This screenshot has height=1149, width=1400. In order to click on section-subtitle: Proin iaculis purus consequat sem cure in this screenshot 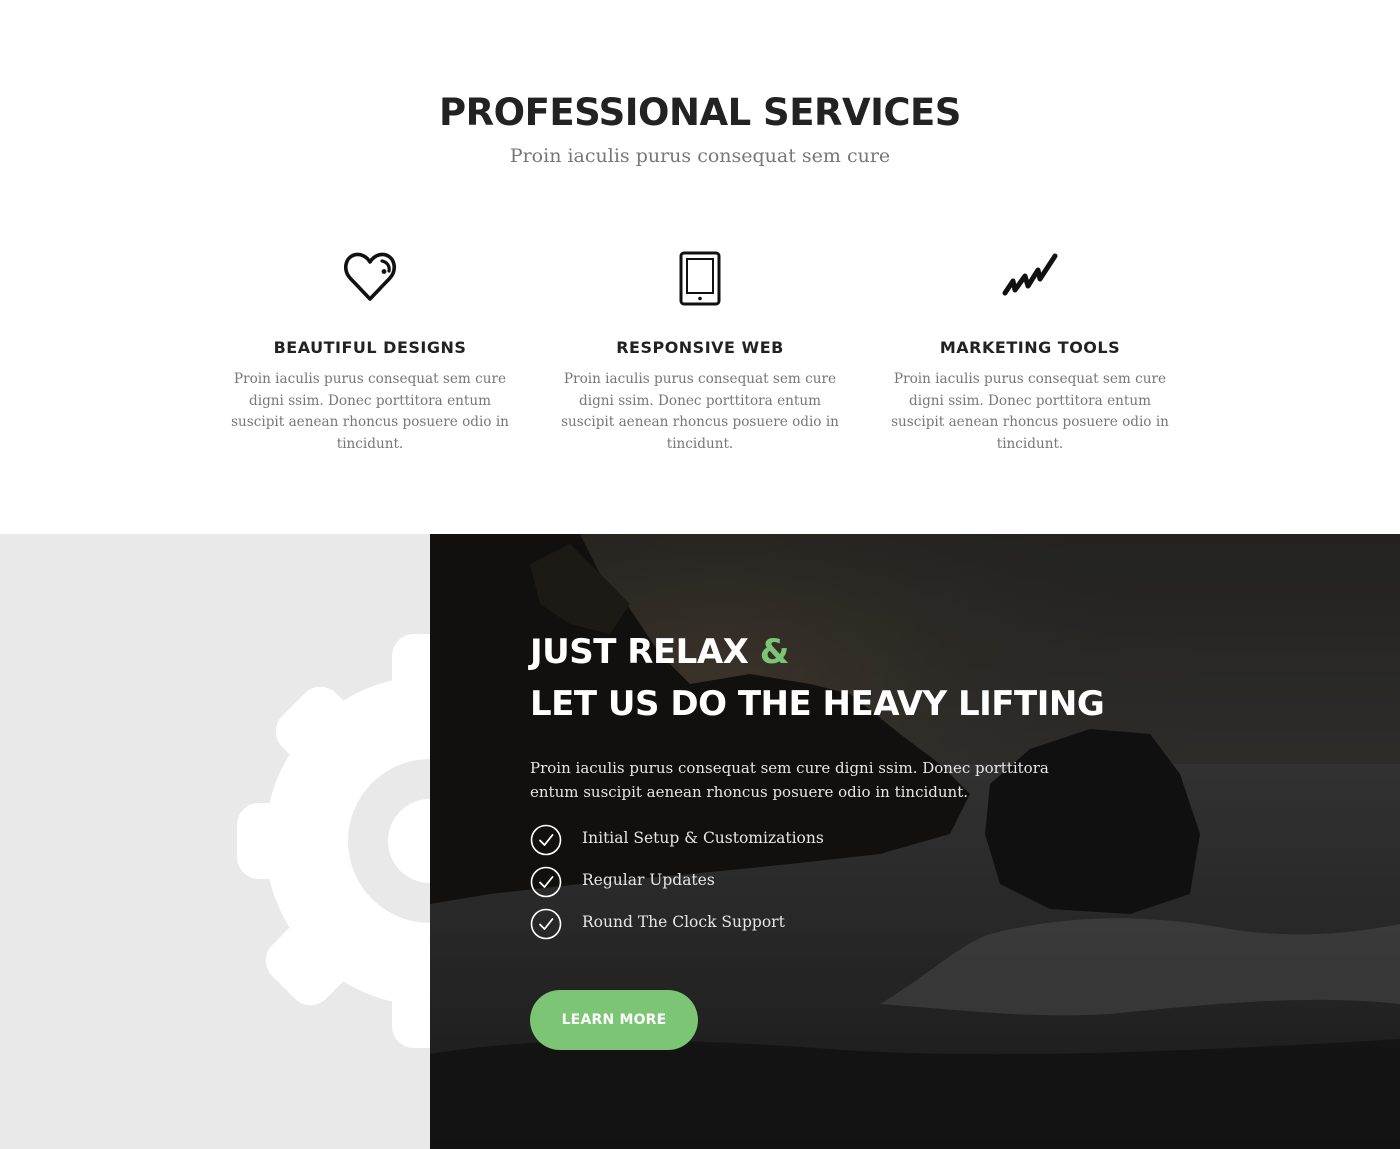, I will do `click(700, 156)`.